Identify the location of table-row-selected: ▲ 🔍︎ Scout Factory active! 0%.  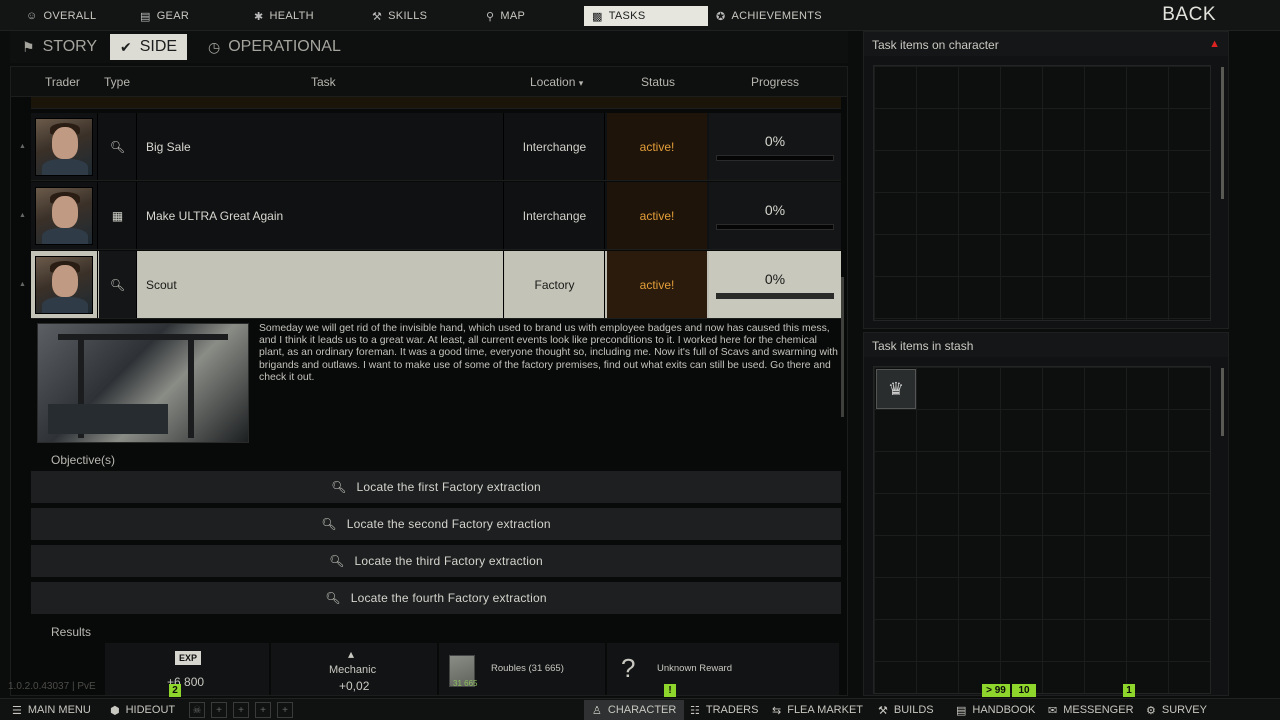
(430, 285).